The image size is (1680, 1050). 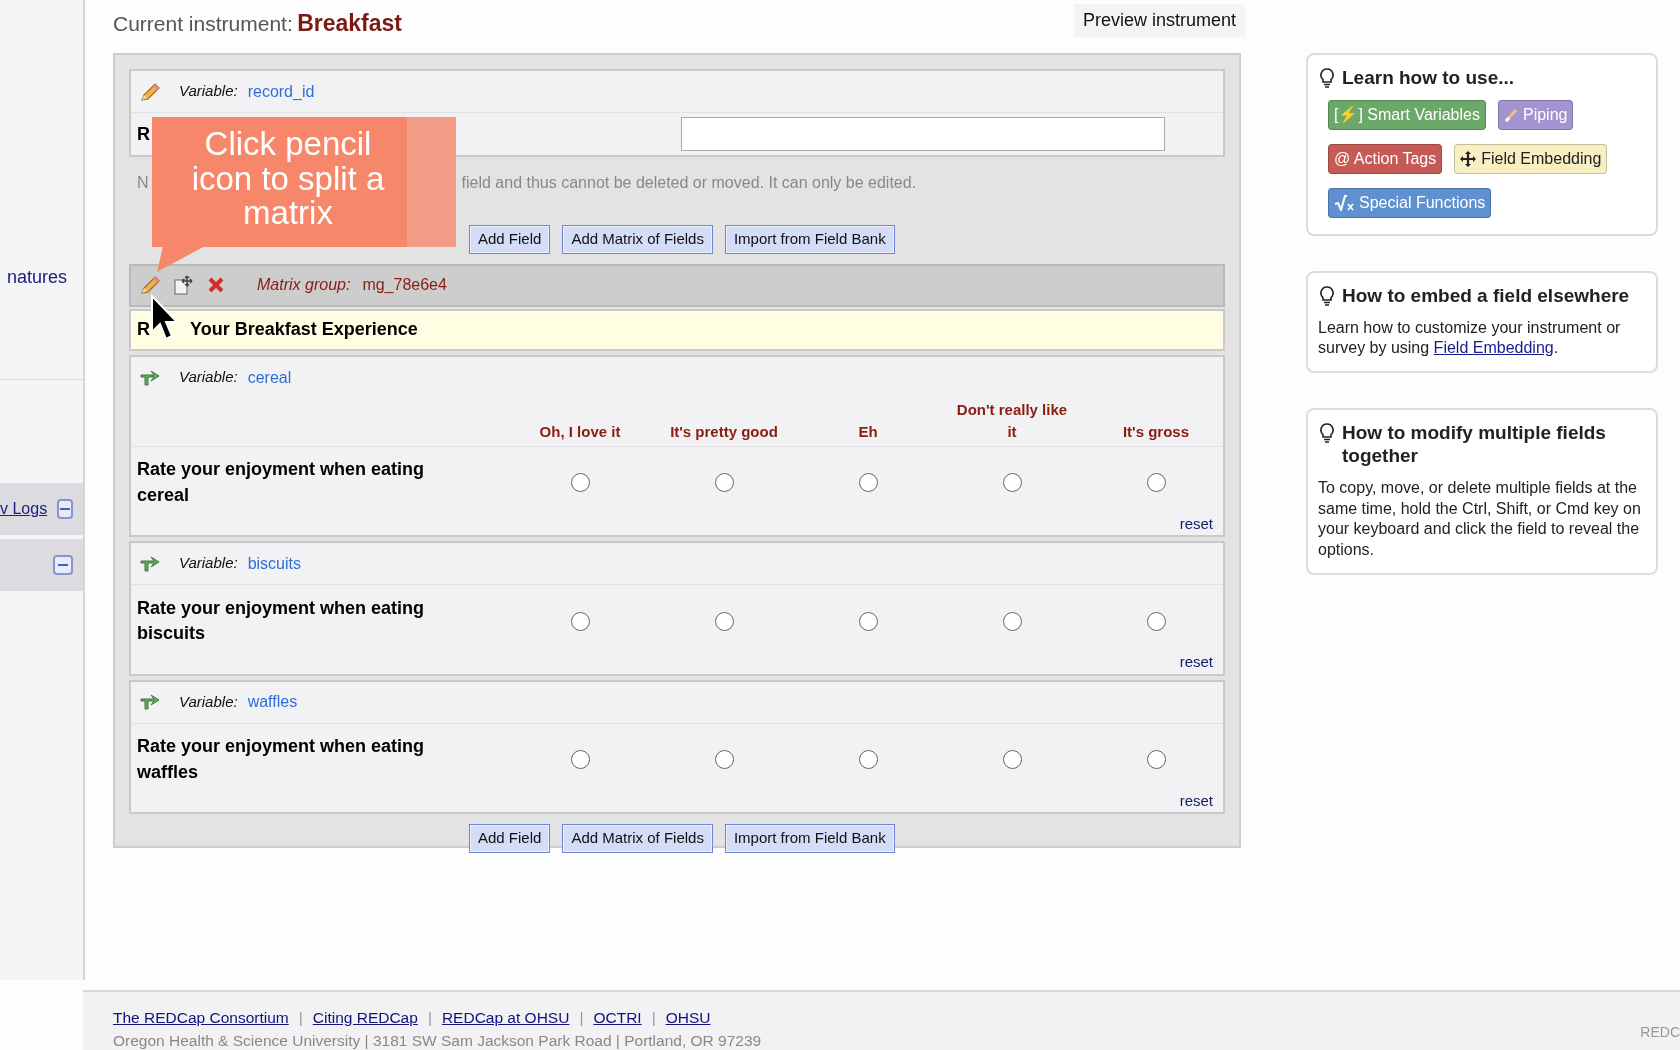 I want to click on card-title: How to embed a field elsewhere, so click(x=1486, y=296).